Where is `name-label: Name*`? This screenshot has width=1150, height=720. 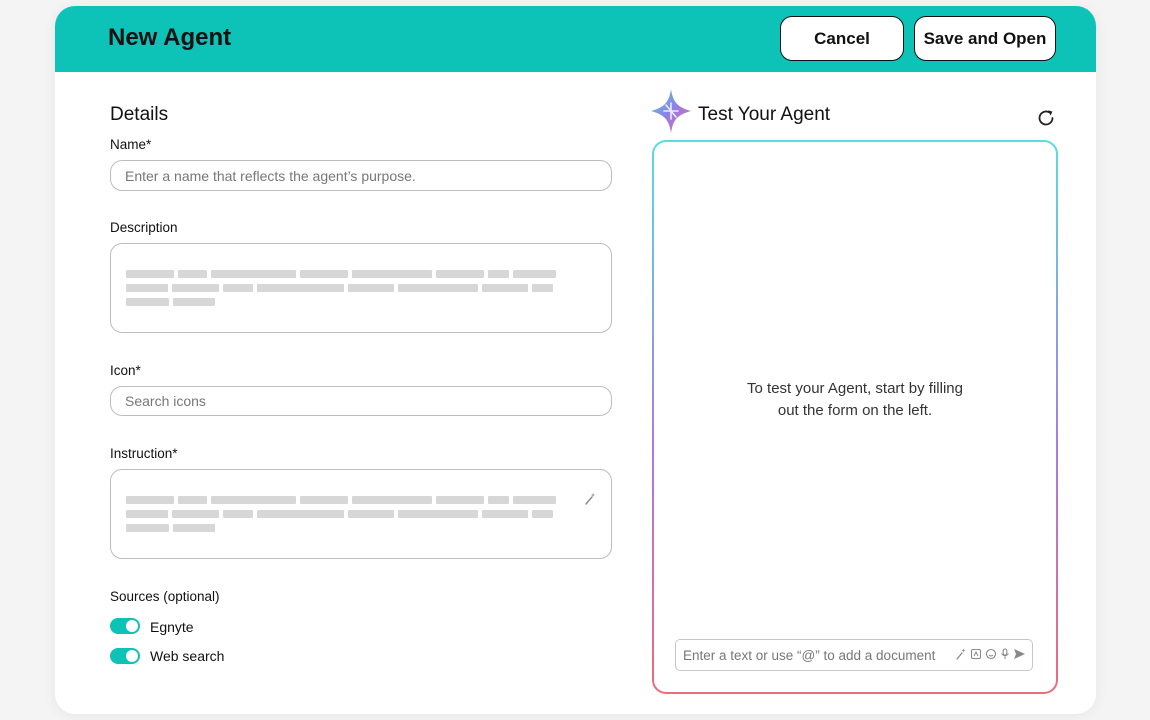
name-label: Name* is located at coordinates (131, 144).